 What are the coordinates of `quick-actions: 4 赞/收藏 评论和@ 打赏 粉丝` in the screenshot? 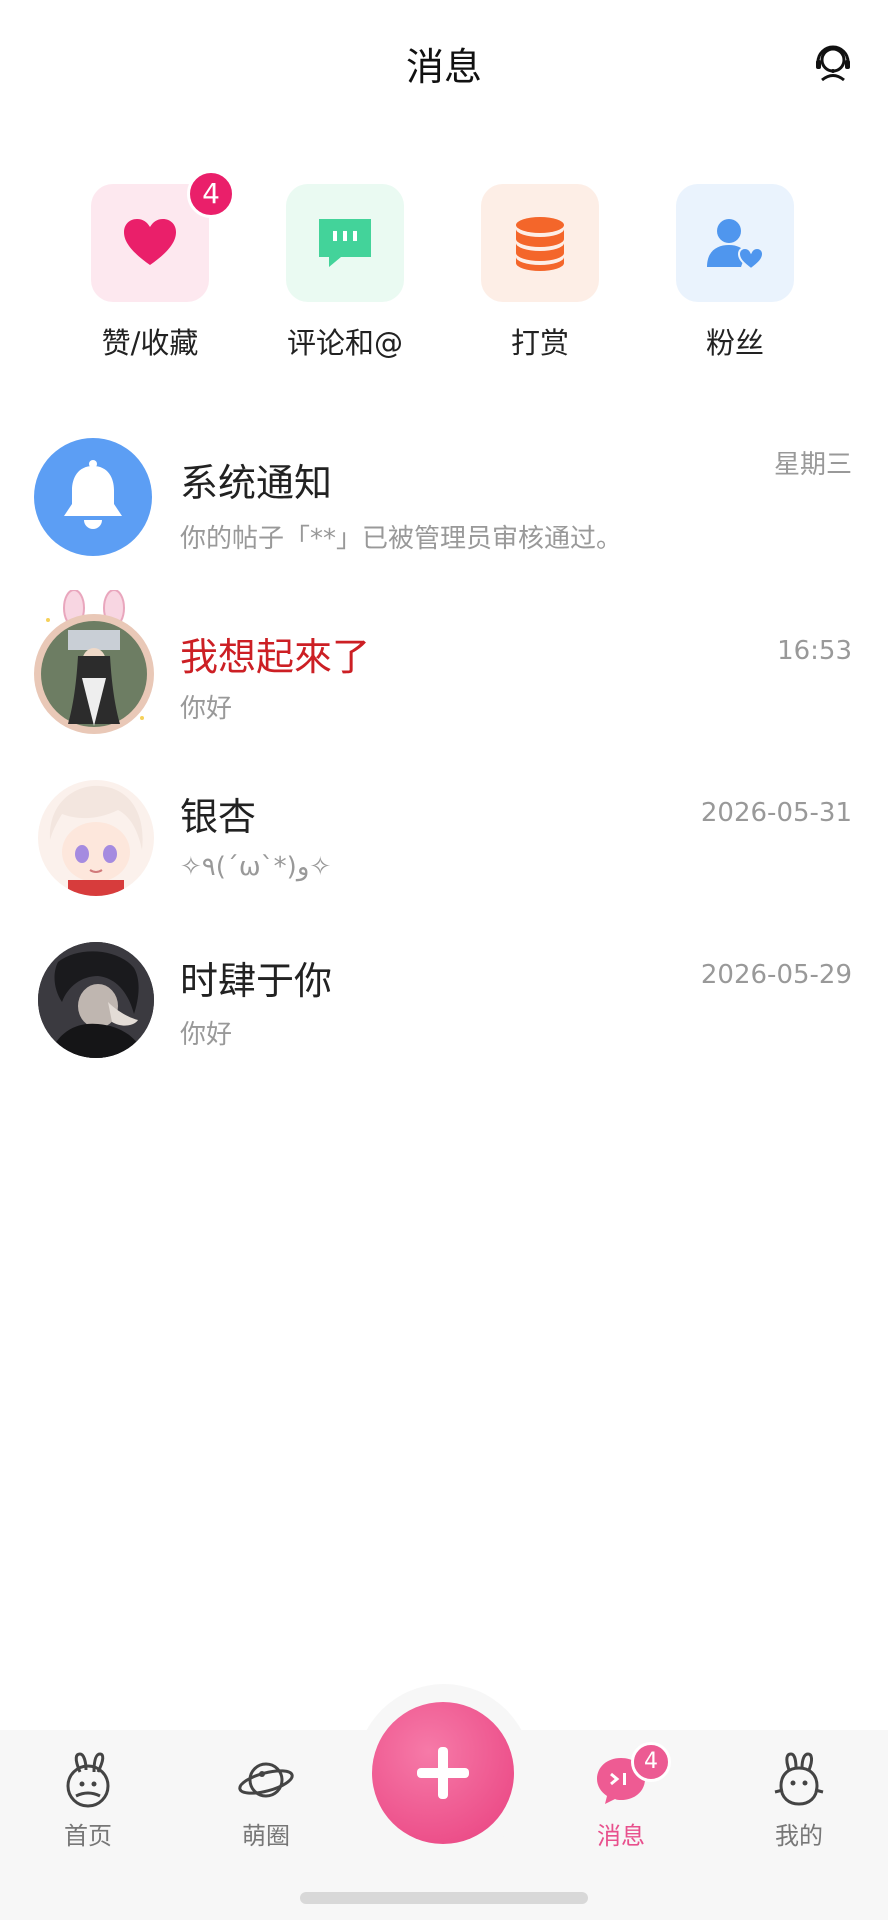 It's located at (444, 267).